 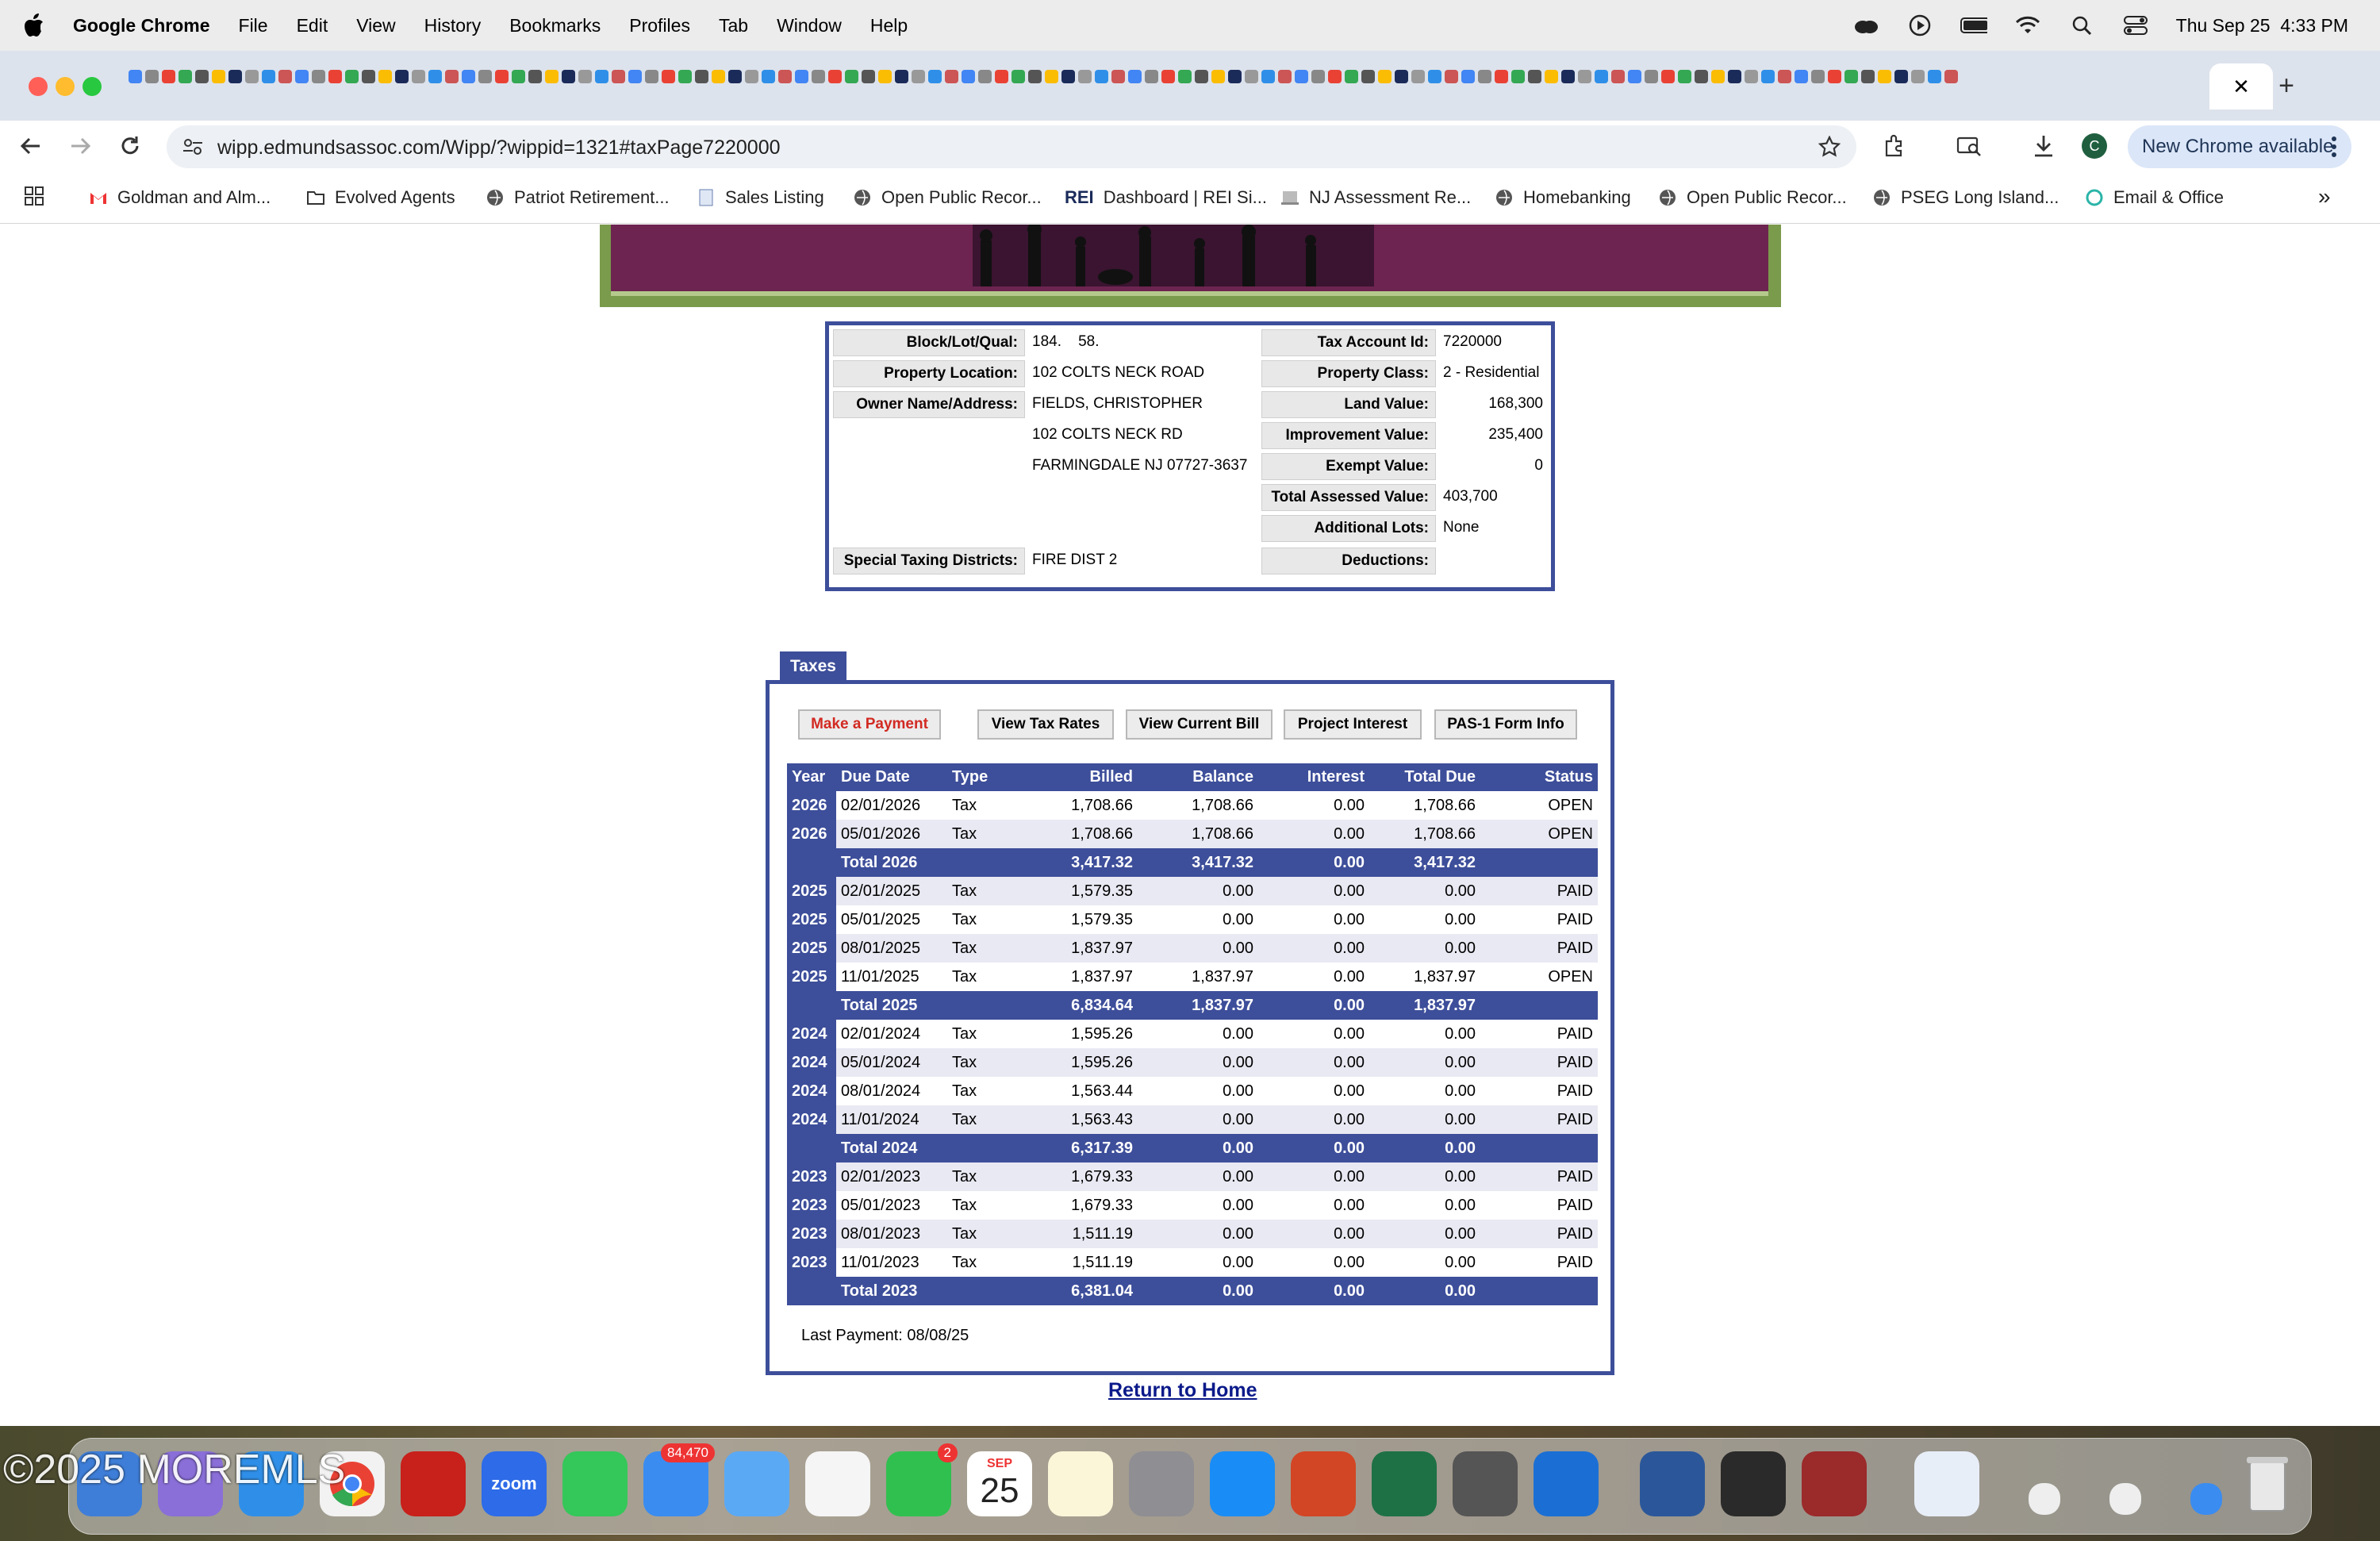 I want to click on menu-edit: Edit, so click(x=312, y=26).